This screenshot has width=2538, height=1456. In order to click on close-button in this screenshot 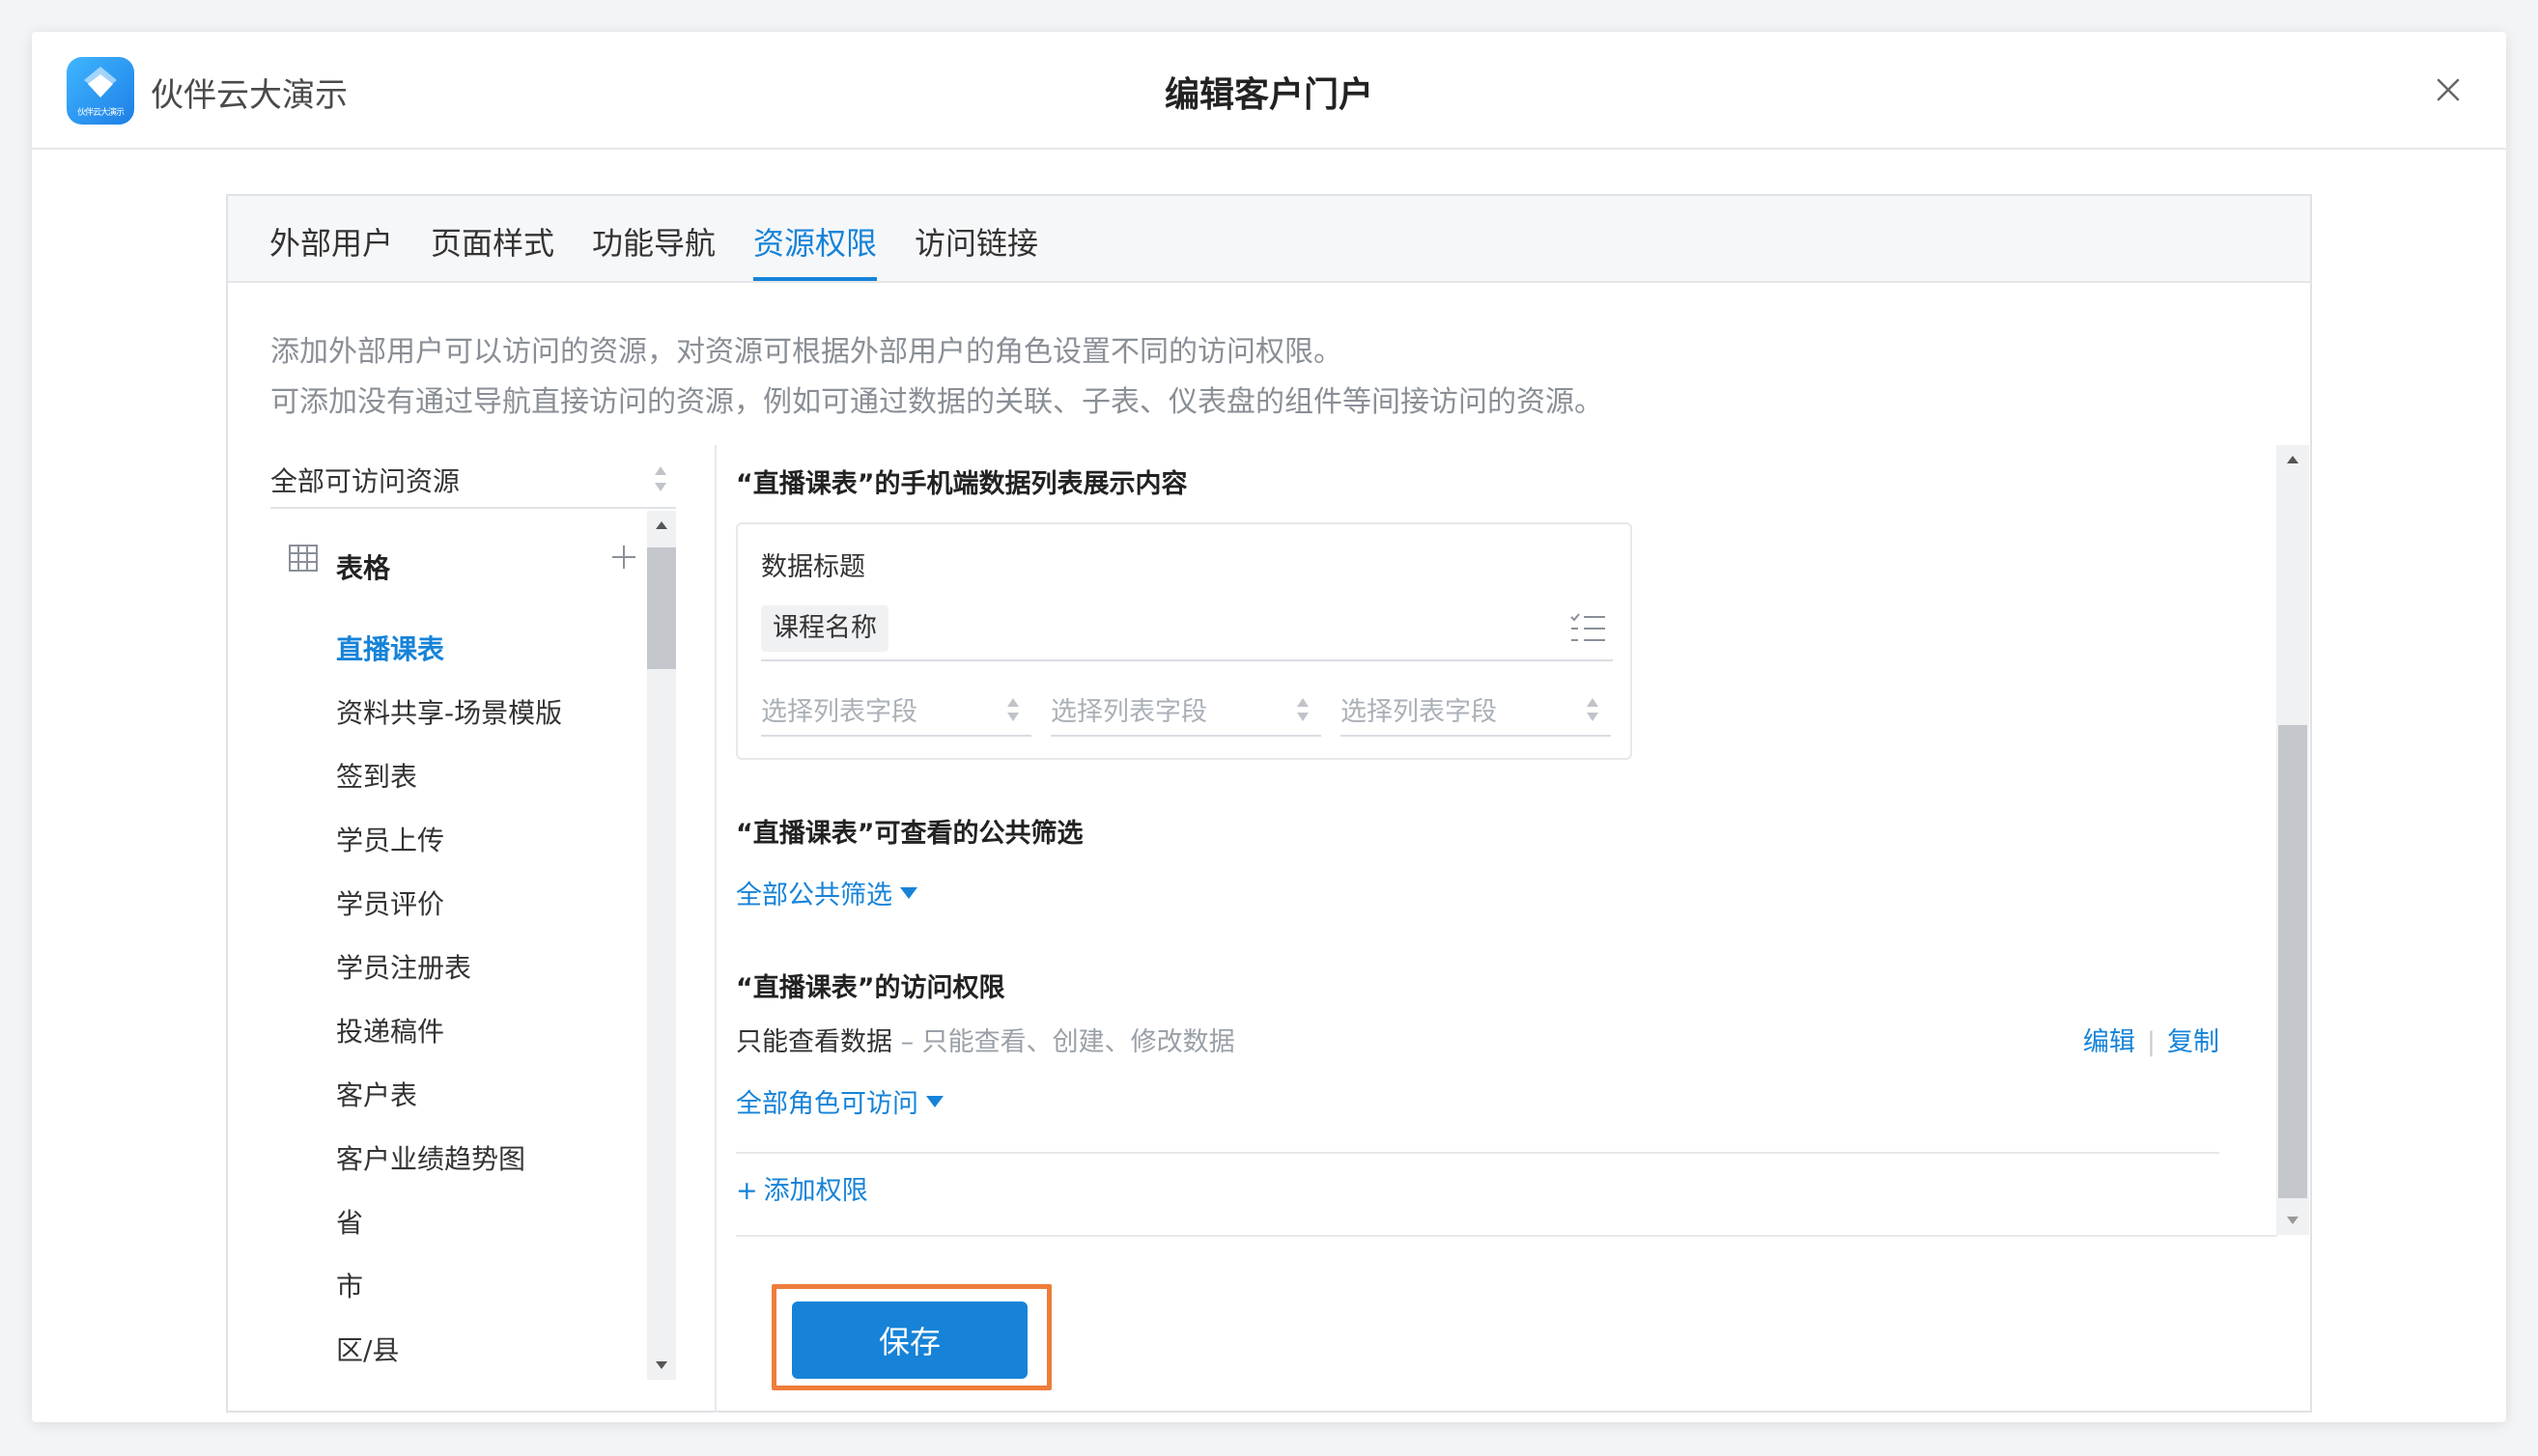, I will do `click(2448, 90)`.